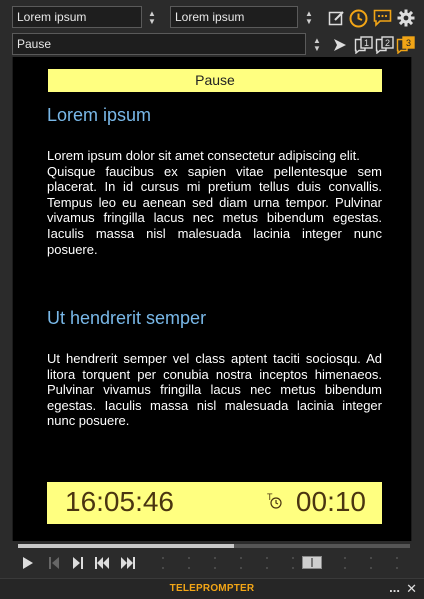  Describe the element at coordinates (340, 45) in the screenshot. I see `play-outline-icon` at that location.